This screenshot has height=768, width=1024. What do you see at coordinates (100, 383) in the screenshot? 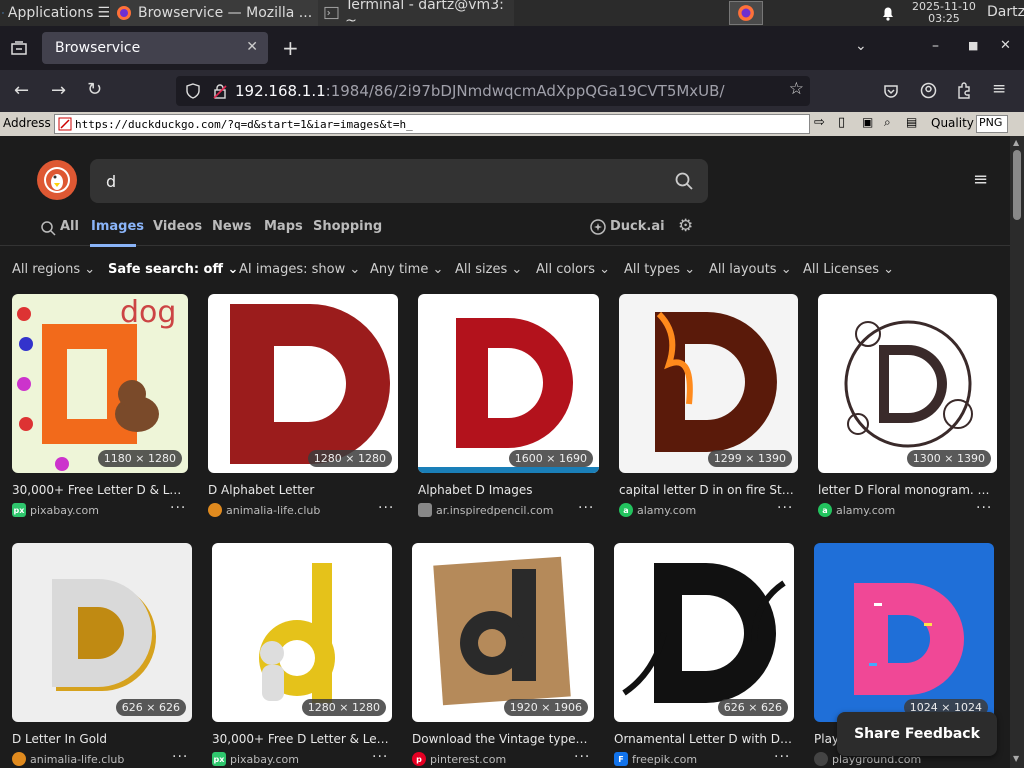
I see `result-thumbnail: dog 1180 × 1280` at bounding box center [100, 383].